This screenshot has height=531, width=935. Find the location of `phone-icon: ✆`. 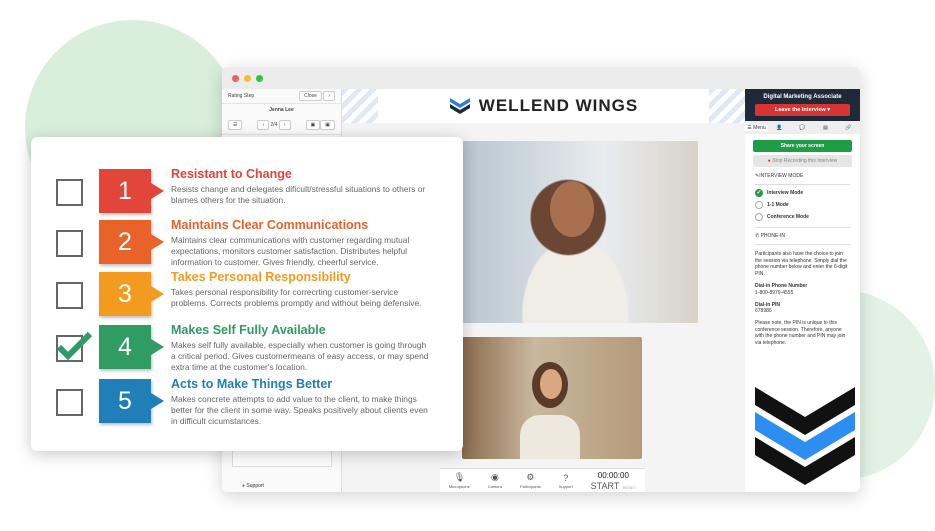

phone-icon: ✆ is located at coordinates (757, 236).